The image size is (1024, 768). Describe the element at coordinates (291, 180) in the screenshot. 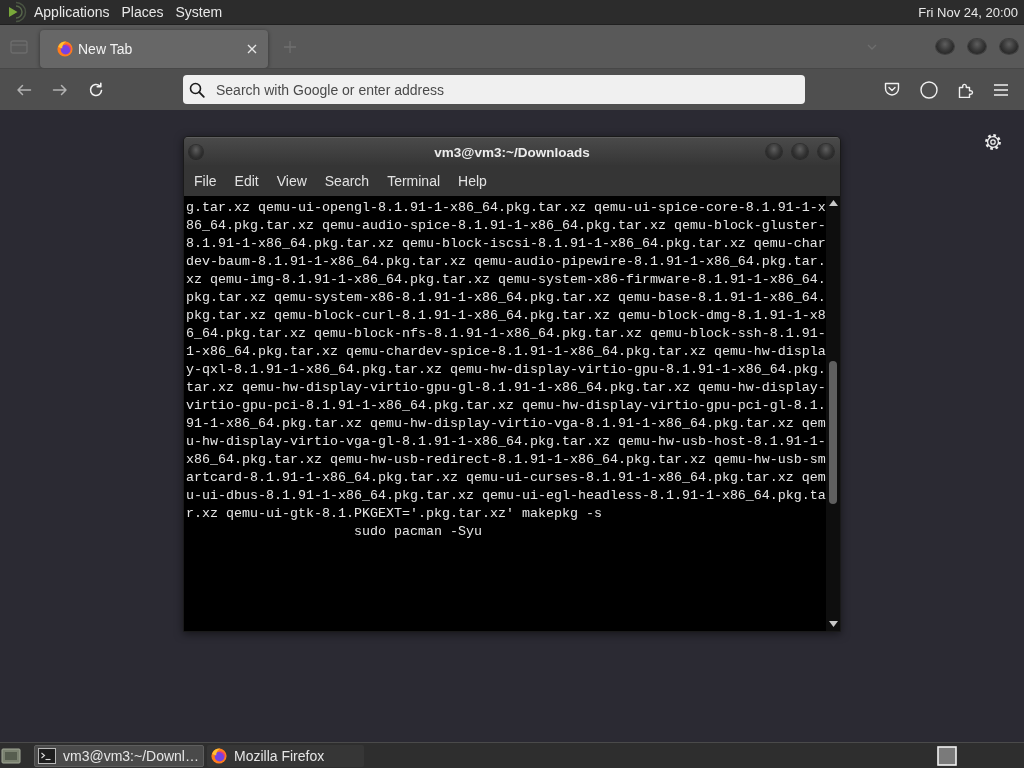

I see `menu-item: View` at that location.